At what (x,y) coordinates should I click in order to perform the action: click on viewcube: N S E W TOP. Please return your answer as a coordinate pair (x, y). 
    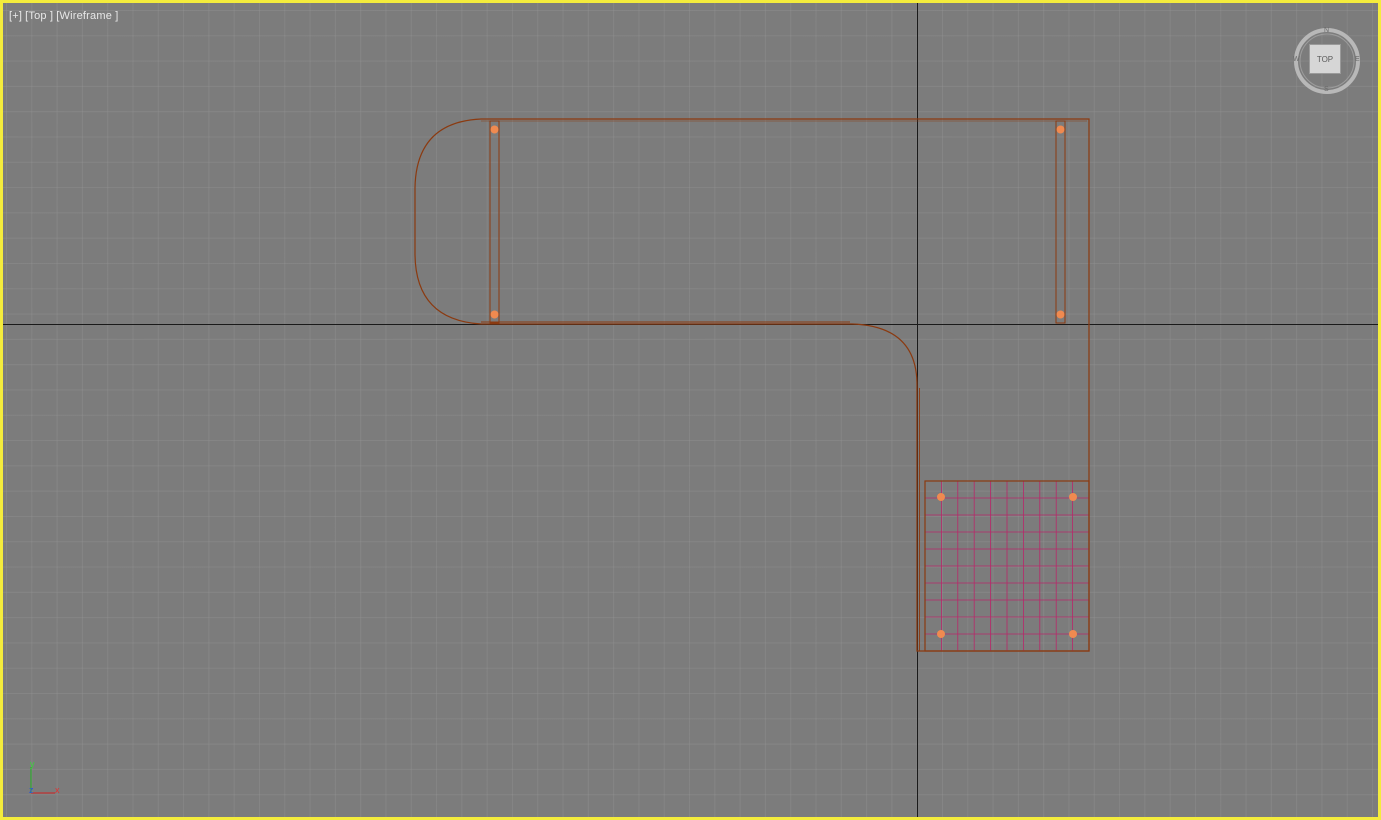
    Looking at the image, I should click on (1327, 61).